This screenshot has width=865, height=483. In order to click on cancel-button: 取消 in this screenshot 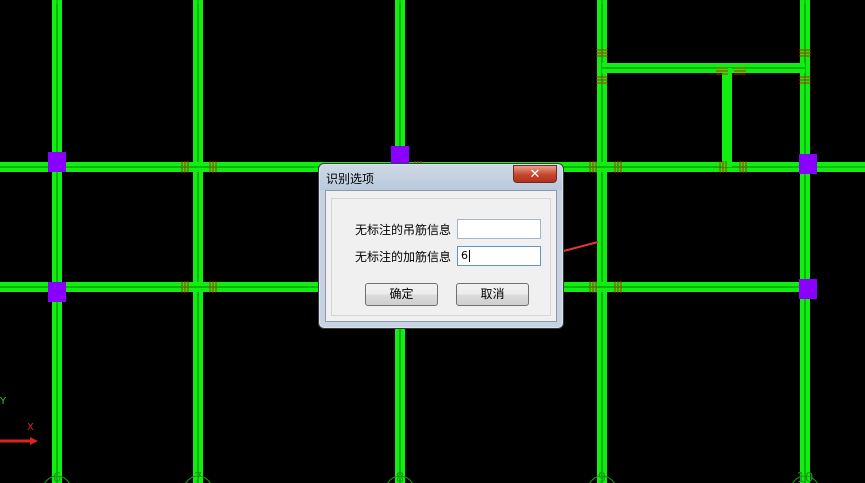, I will do `click(492, 294)`.